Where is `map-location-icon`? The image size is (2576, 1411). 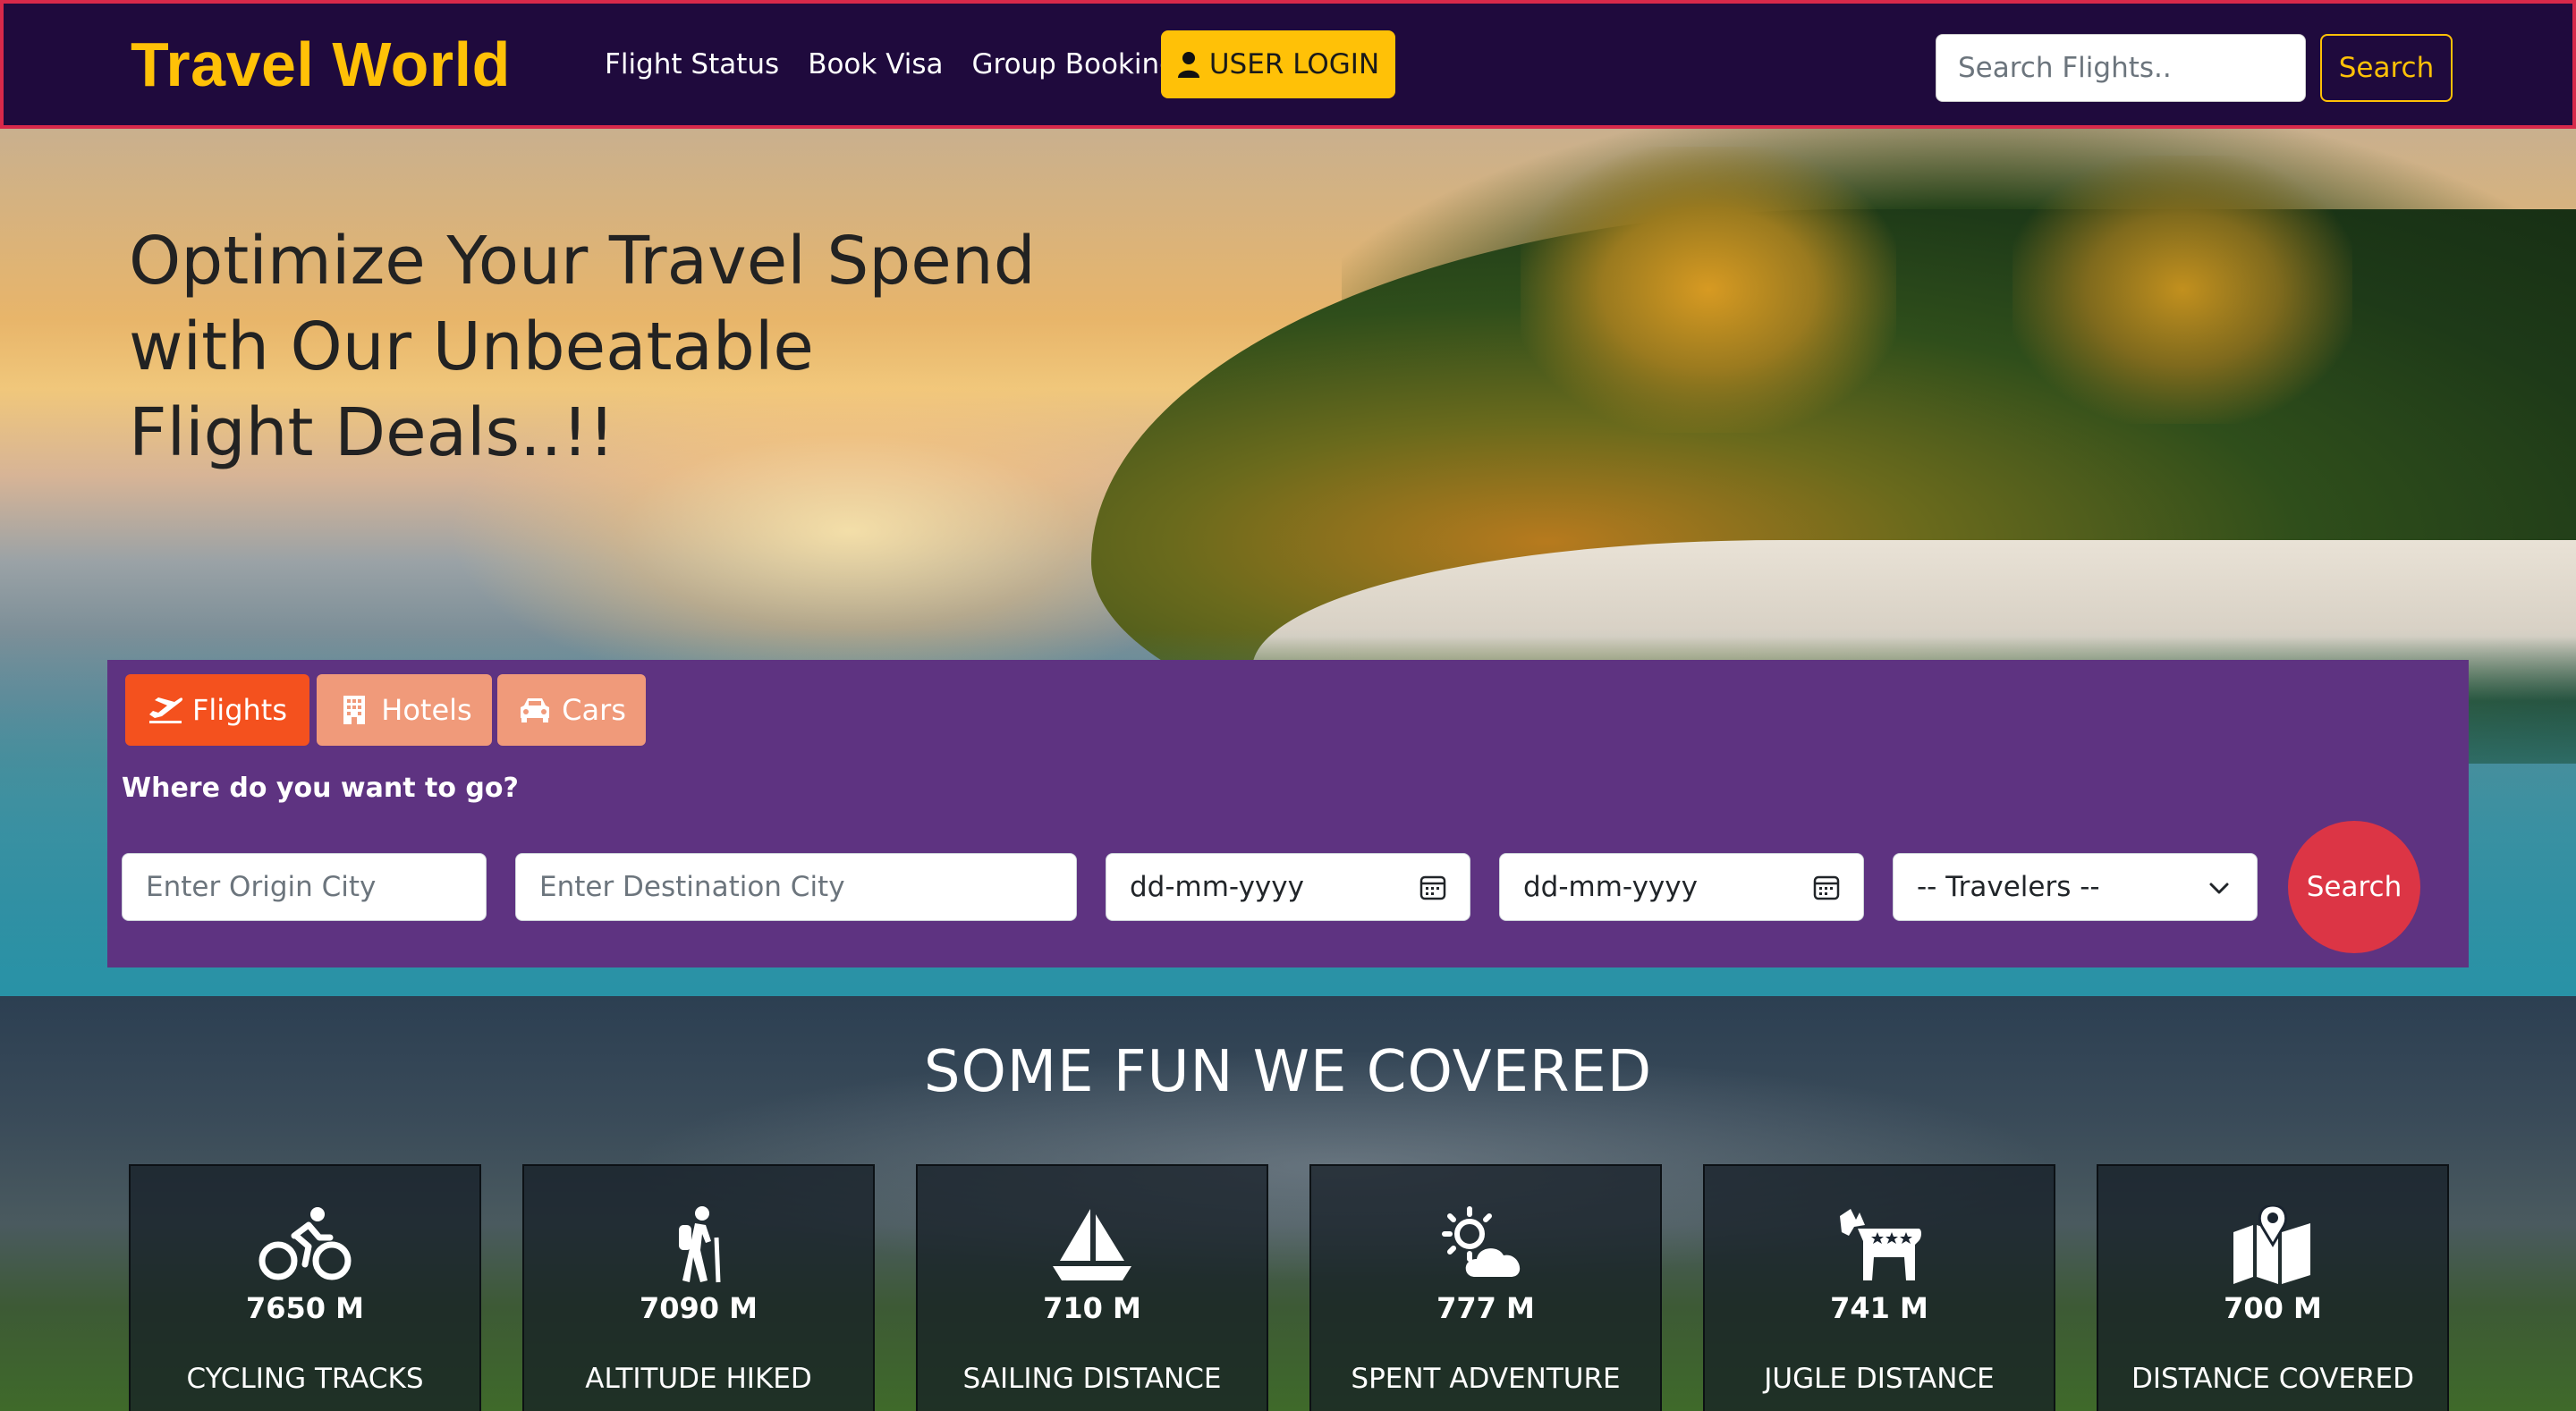
map-location-icon is located at coordinates (2271, 1244).